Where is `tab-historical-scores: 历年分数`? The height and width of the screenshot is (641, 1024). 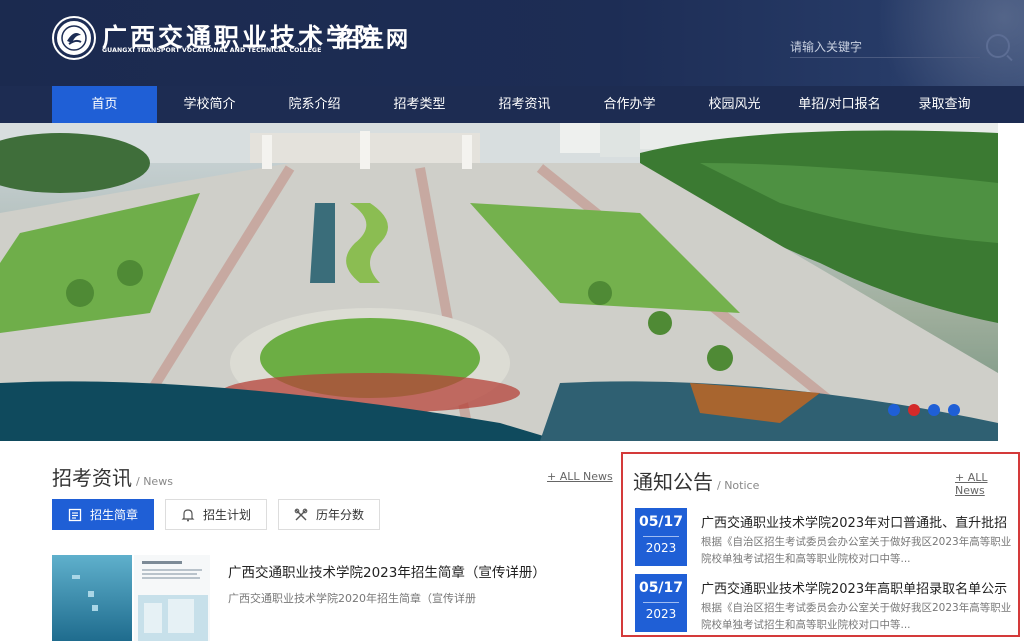
tab-historical-scores: 历年分数 is located at coordinates (329, 514).